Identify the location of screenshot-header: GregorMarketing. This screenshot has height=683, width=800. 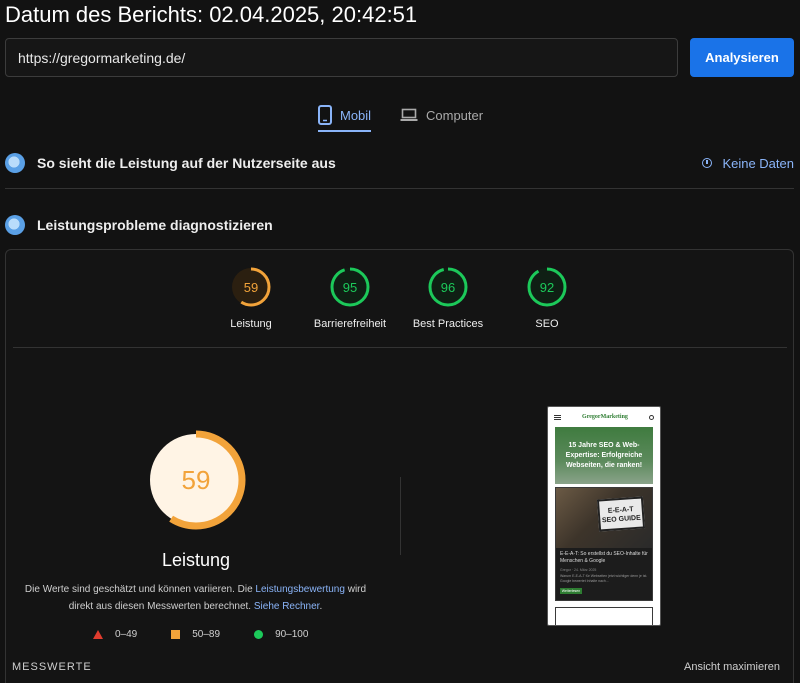
(604, 417).